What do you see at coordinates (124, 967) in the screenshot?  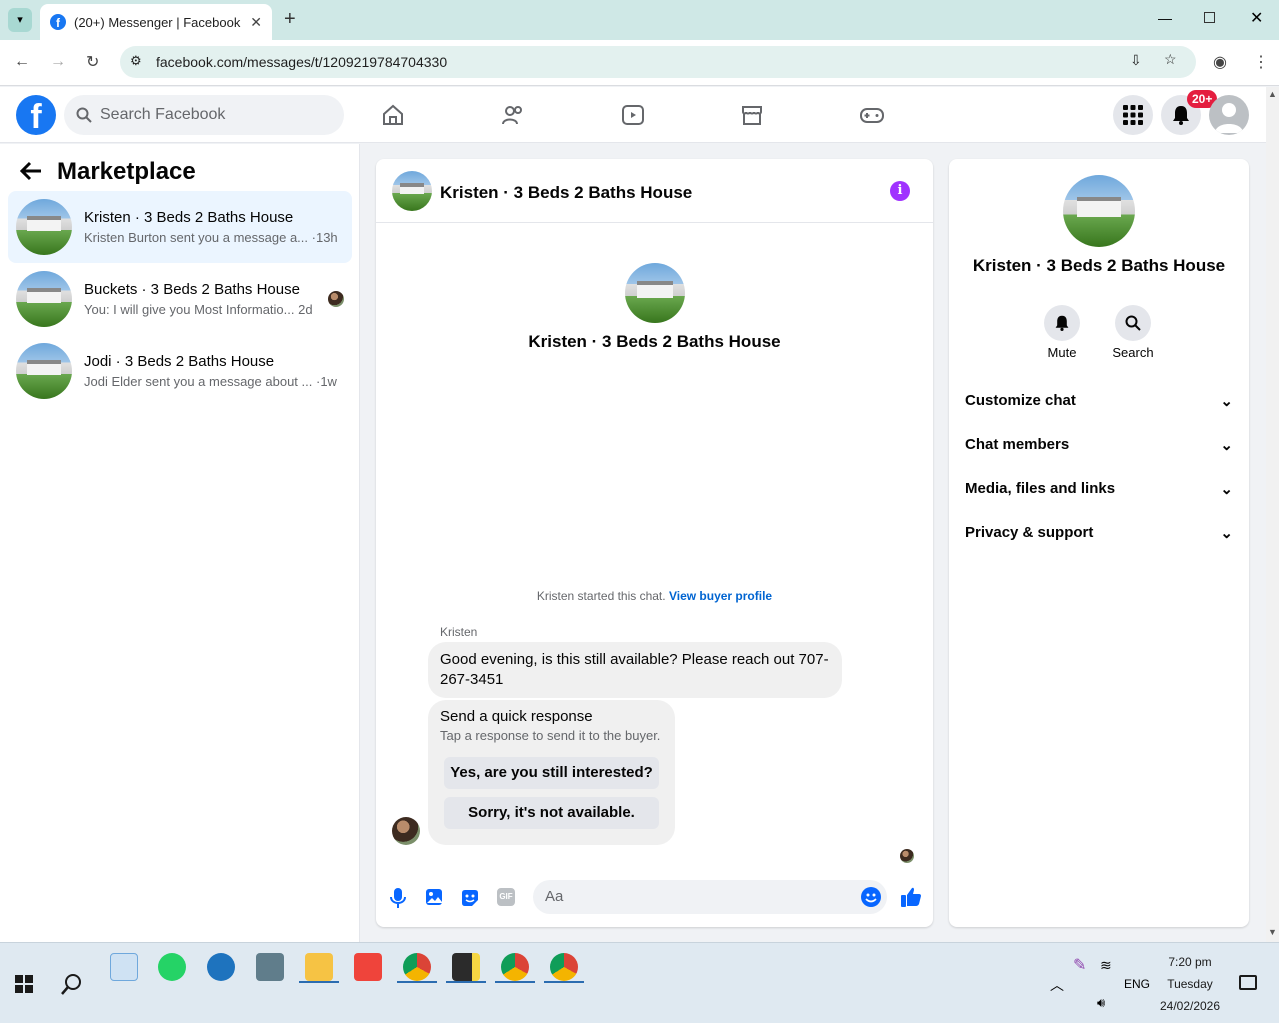 I see `control-panel-icon` at bounding box center [124, 967].